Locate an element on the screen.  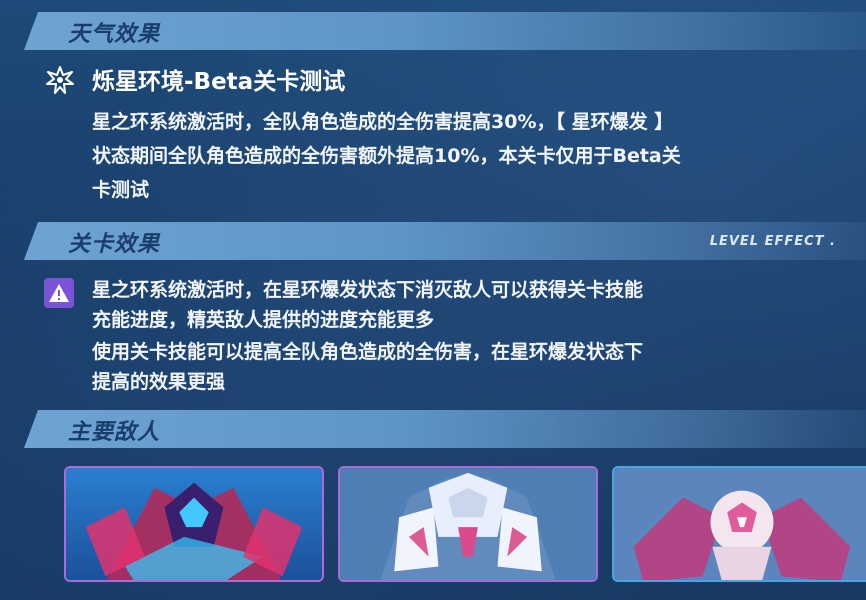
level-desc-line-2: 充能进度，精英敌人提供的进度充能更多 is located at coordinates (263, 320).